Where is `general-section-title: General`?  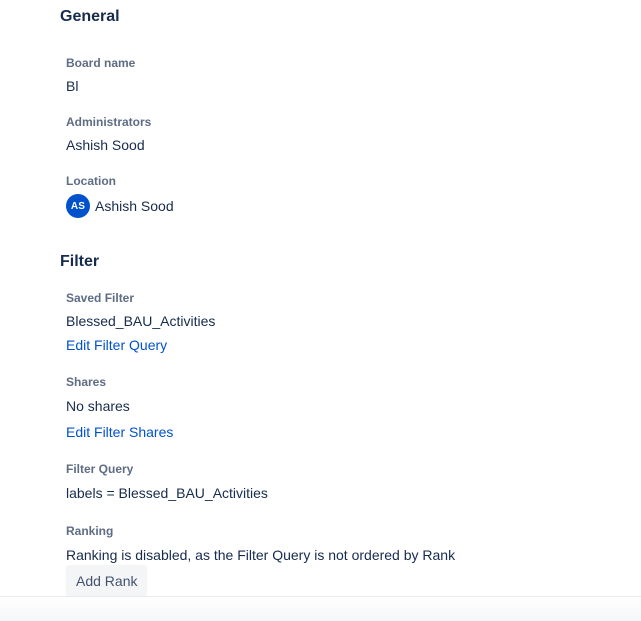 general-section-title: General is located at coordinates (90, 16).